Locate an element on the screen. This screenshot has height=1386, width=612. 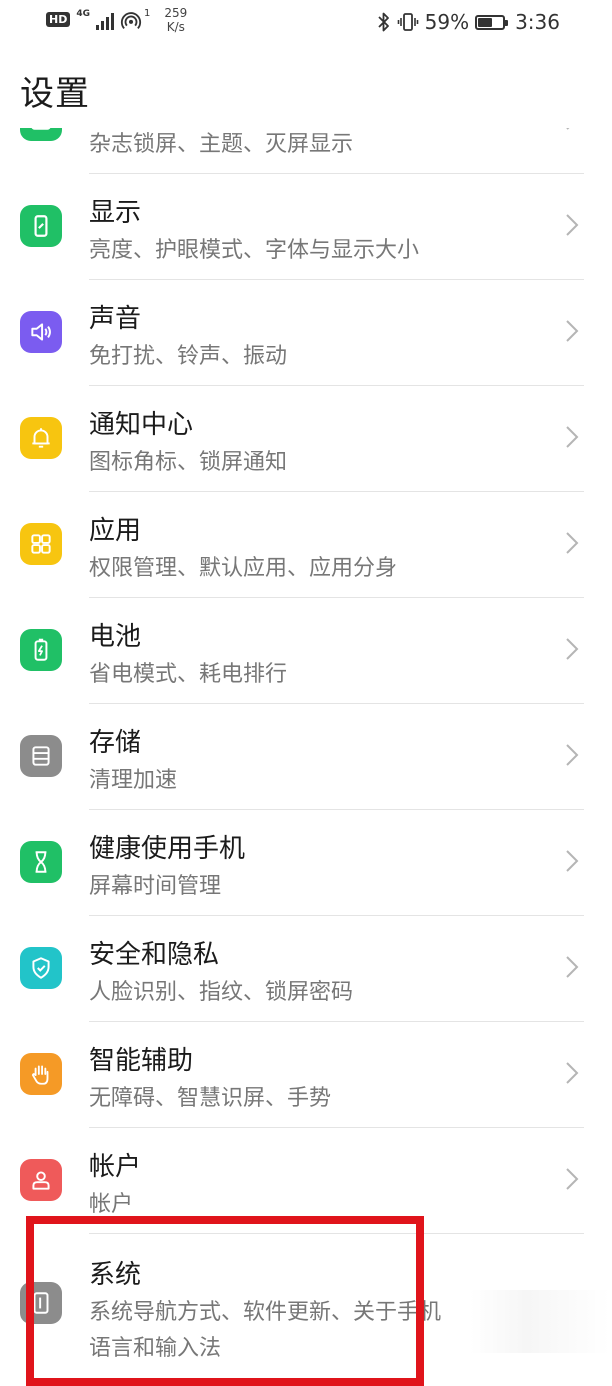
settings-item-subtitle: 亮度、护眼模式、字体与显示大小 is located at coordinates (254, 250).